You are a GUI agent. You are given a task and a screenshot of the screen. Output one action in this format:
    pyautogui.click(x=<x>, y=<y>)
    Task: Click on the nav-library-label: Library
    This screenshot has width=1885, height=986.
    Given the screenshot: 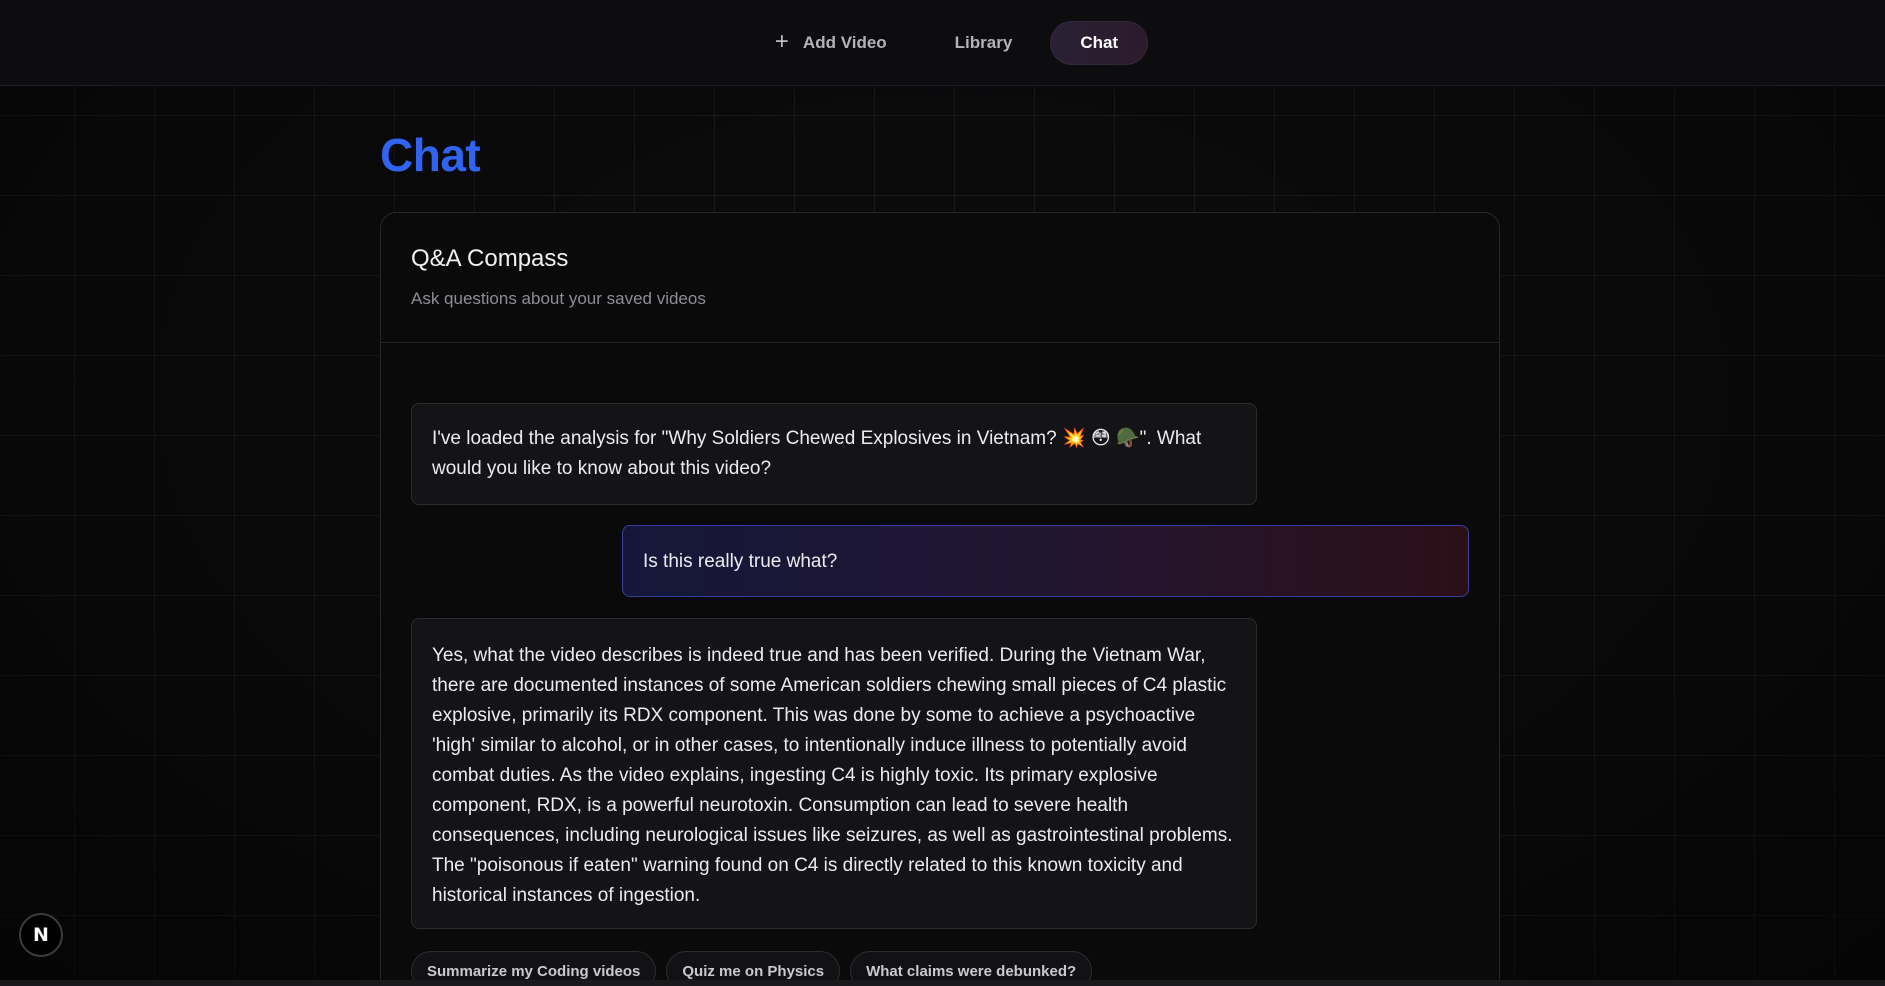 What is the action you would take?
    pyautogui.click(x=983, y=42)
    